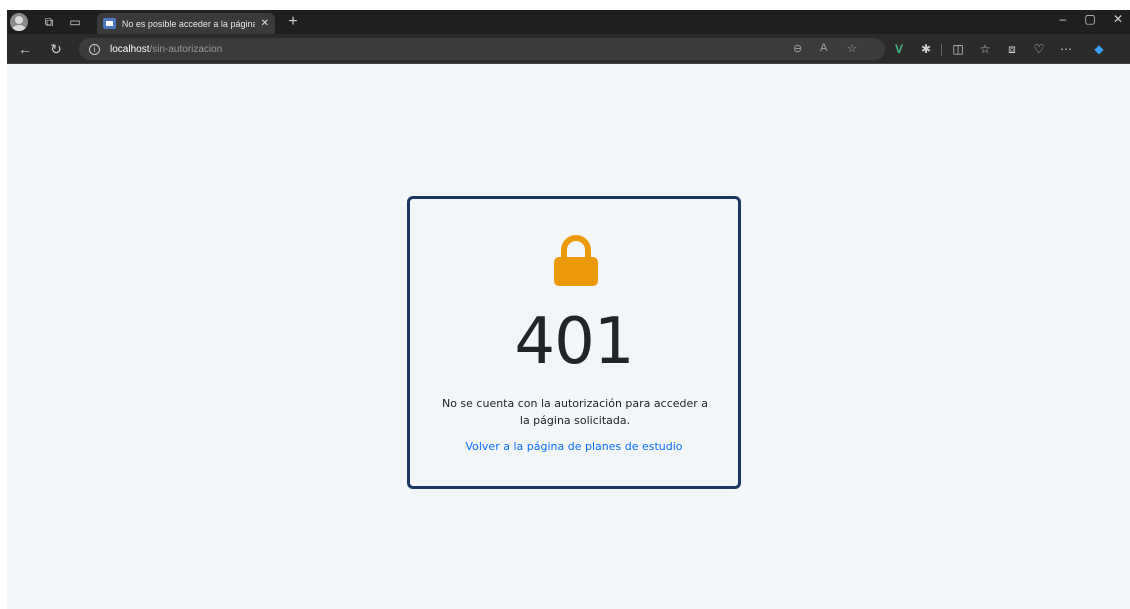 The image size is (1130, 609). I want to click on favorites-icon: ☆, so click(985, 49).